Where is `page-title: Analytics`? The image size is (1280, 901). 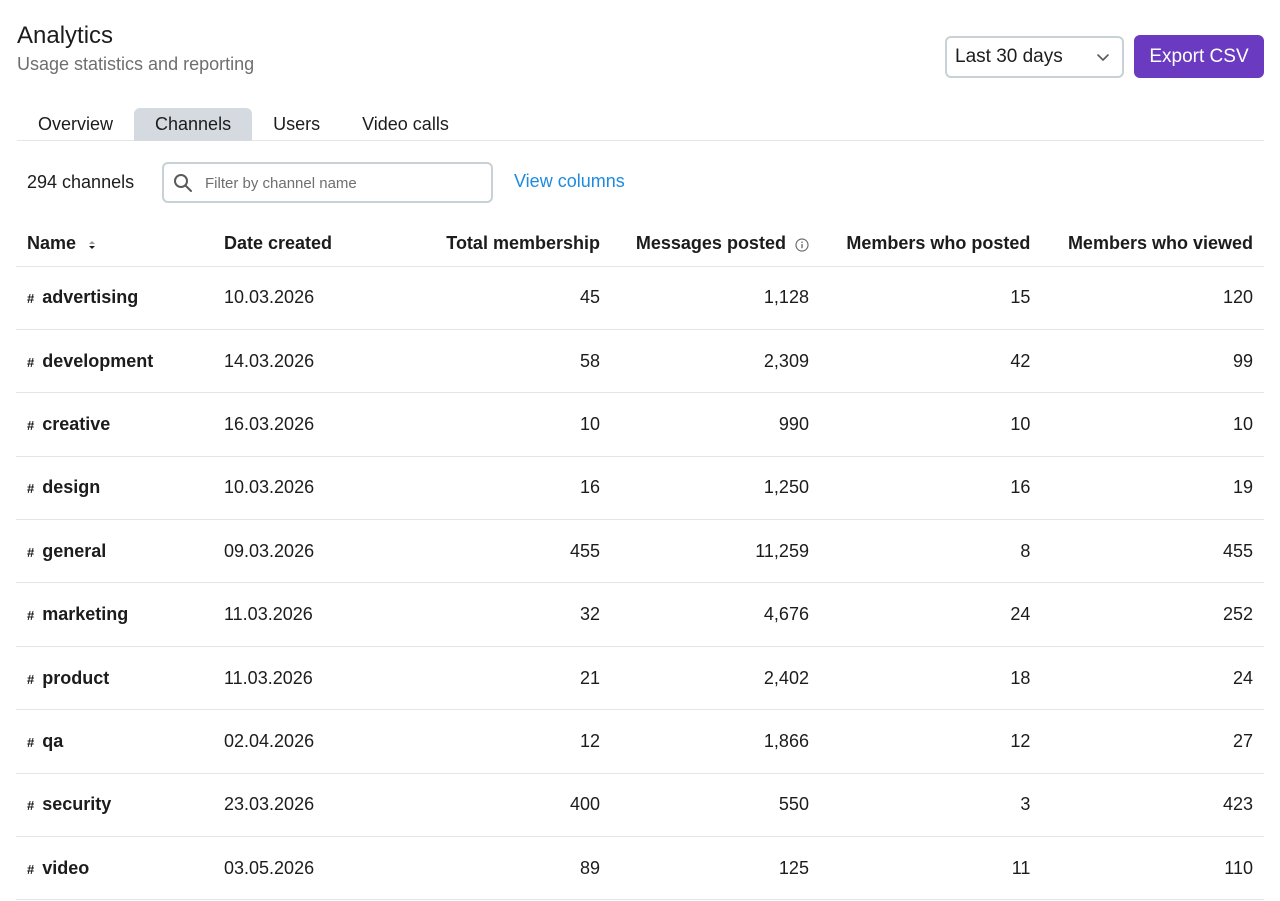 page-title: Analytics is located at coordinates (65, 35).